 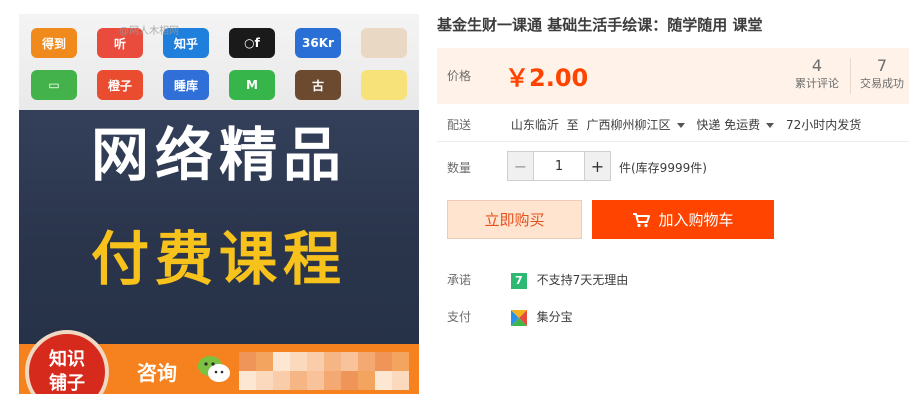 I want to click on stat-reviews-label: 累计评论, so click(x=817, y=83).